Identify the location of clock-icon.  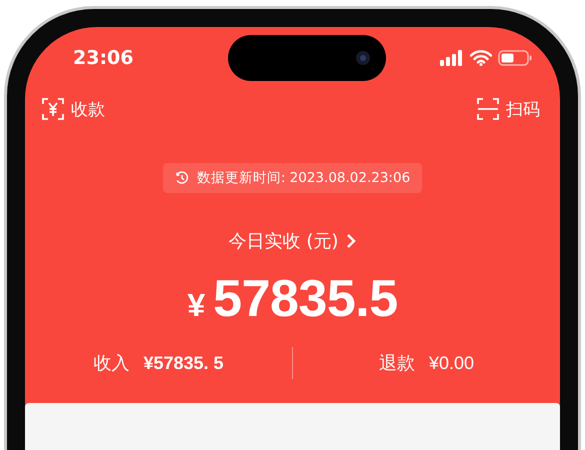
(181, 178).